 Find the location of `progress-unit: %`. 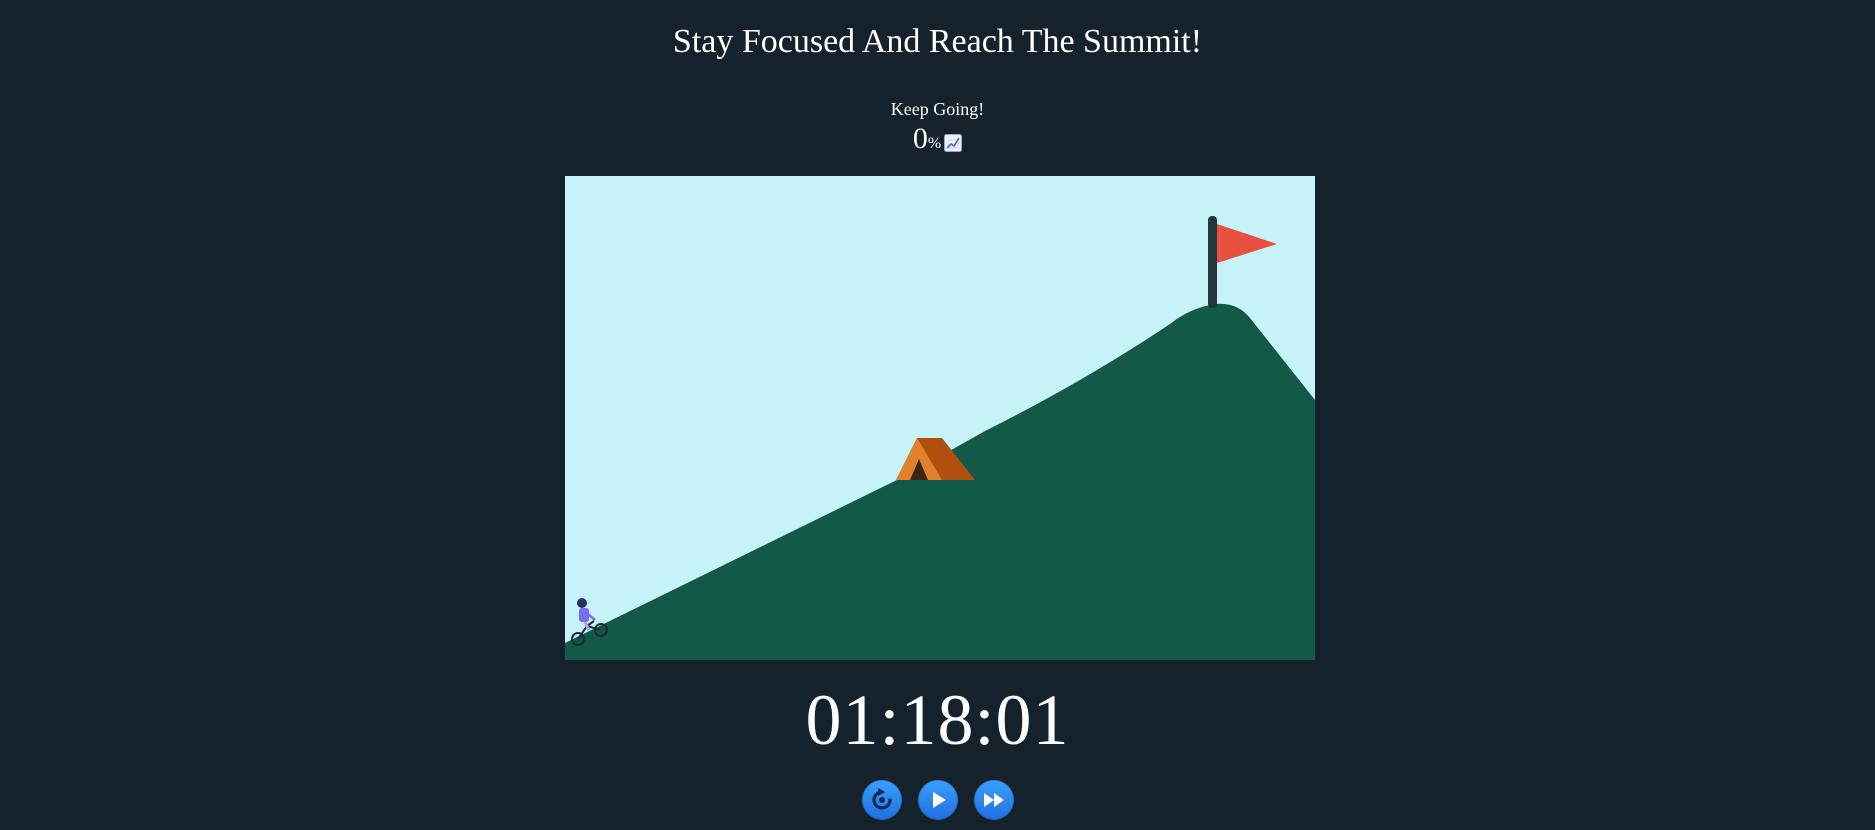

progress-unit: % is located at coordinates (934, 143).